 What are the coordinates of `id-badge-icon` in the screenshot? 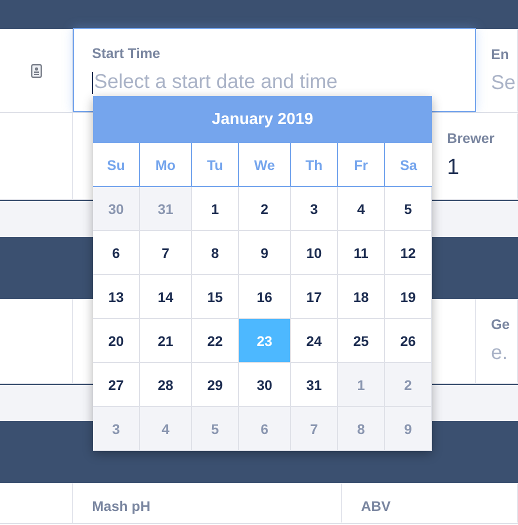 It's located at (36, 71).